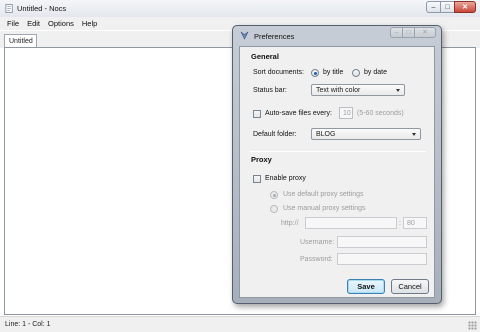  What do you see at coordinates (244, 35) in the screenshot?
I see `preferences-icon` at bounding box center [244, 35].